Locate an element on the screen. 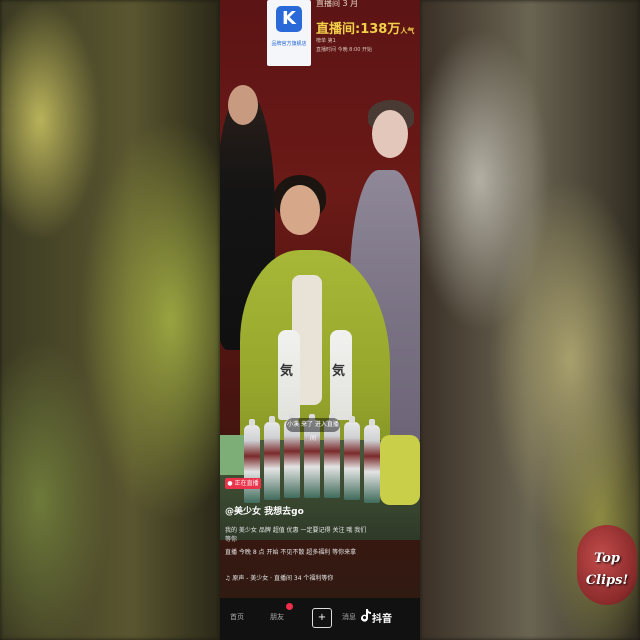 The width and height of the screenshot is (640, 640). brand-k-icon: K is located at coordinates (289, 19).